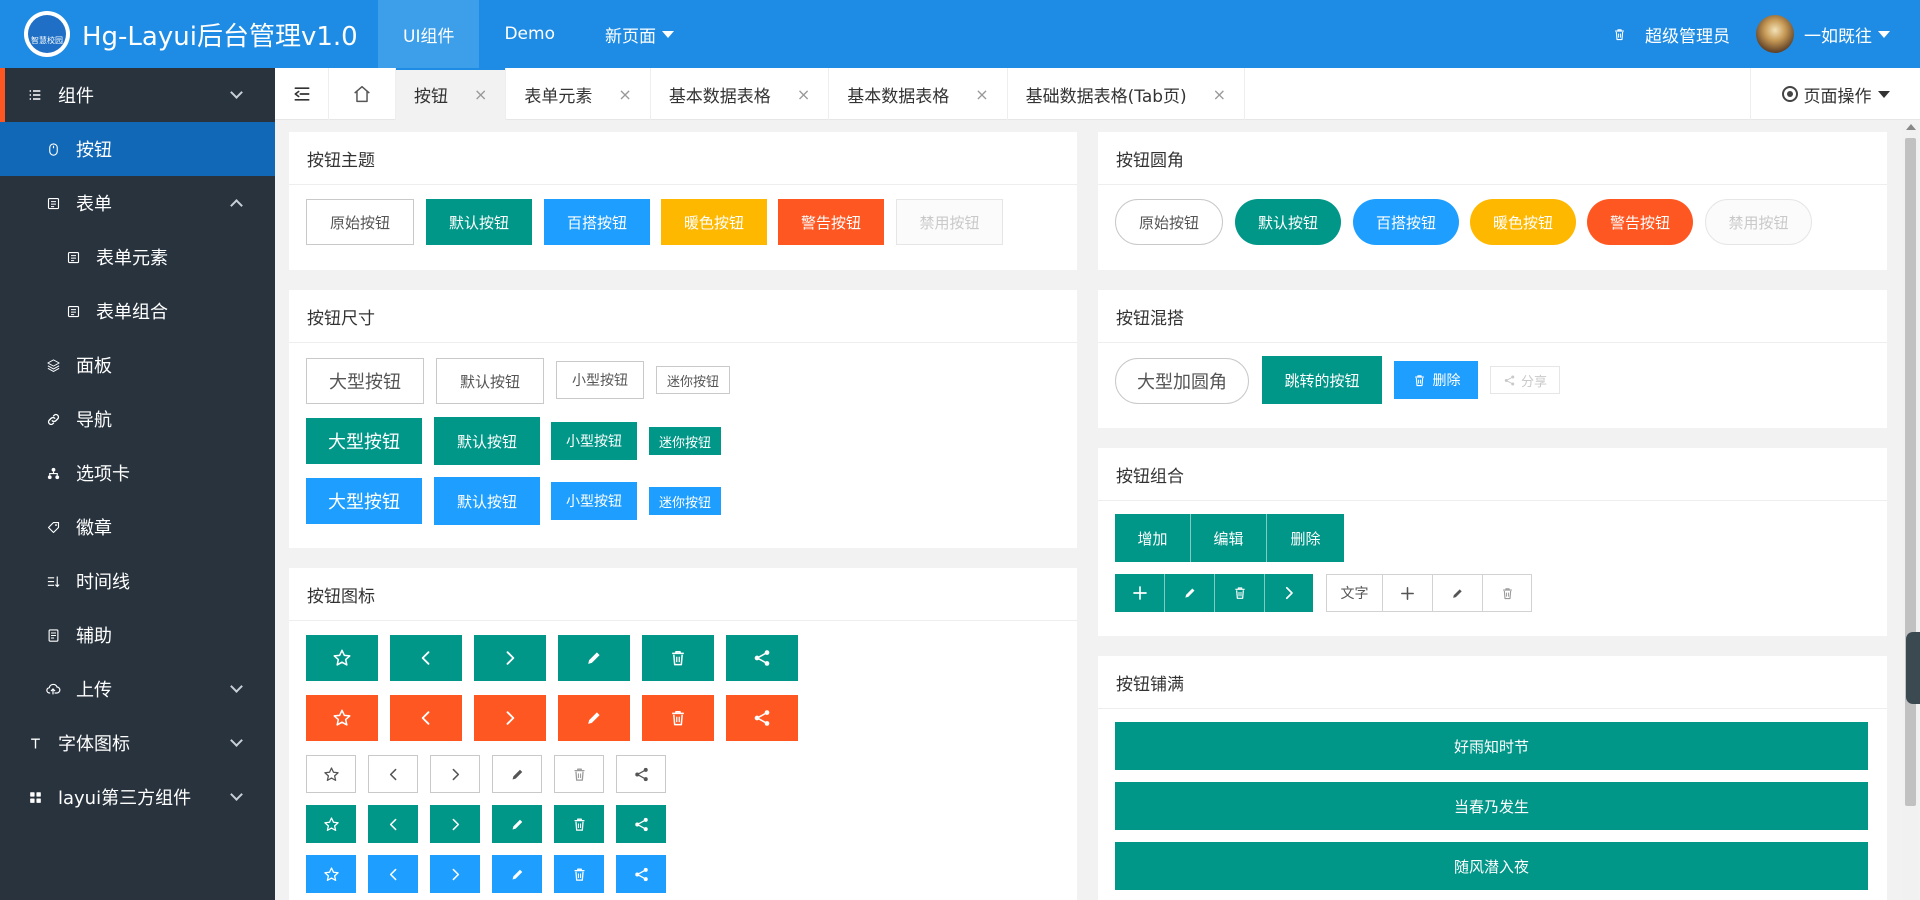 This screenshot has width=1920, height=900. I want to click on default-default-button: 默认按钮, so click(487, 441).